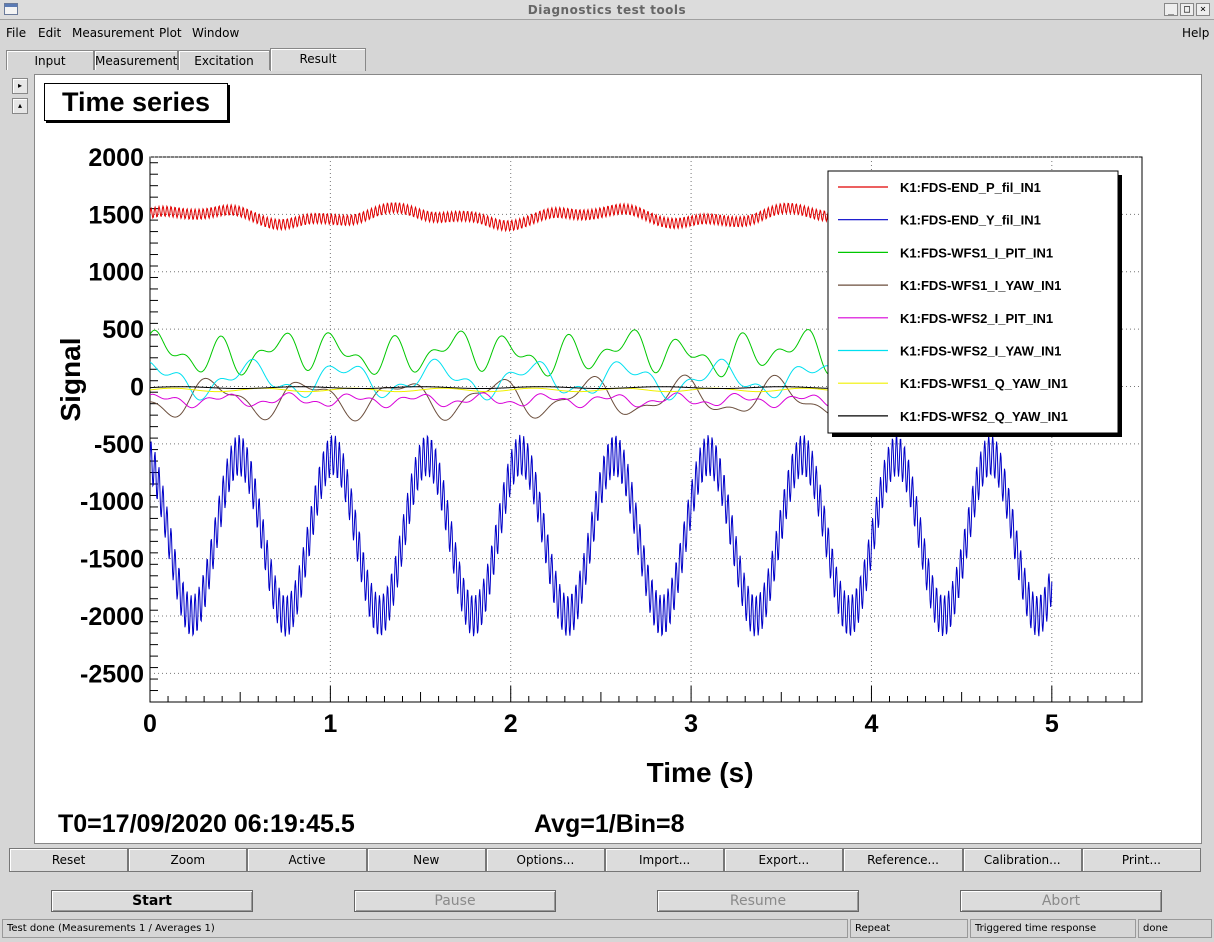  What do you see at coordinates (609, 824) in the screenshot?
I see `avg-bin-info: Avg=1/Bin=8` at bounding box center [609, 824].